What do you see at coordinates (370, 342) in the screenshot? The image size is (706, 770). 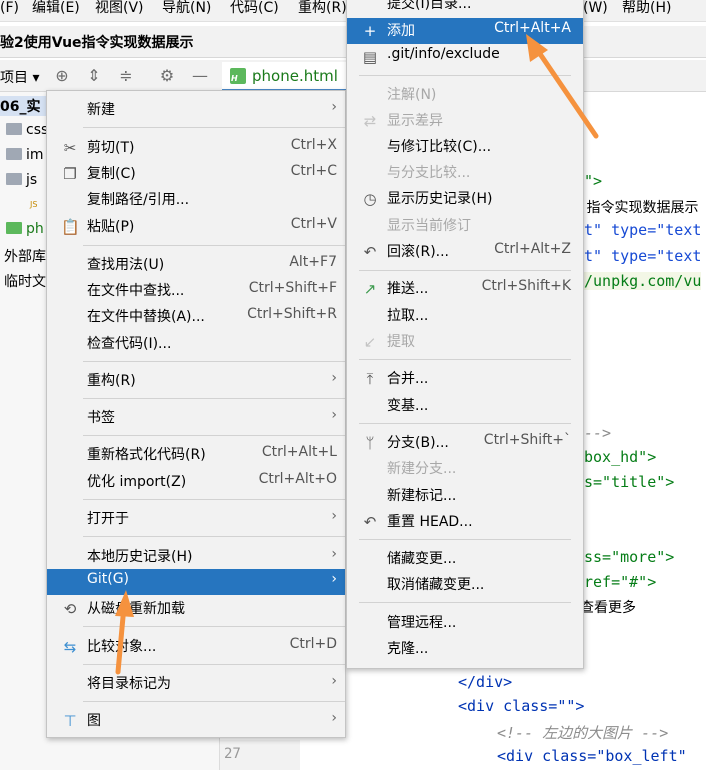 I see `fetch-icon: ↙` at bounding box center [370, 342].